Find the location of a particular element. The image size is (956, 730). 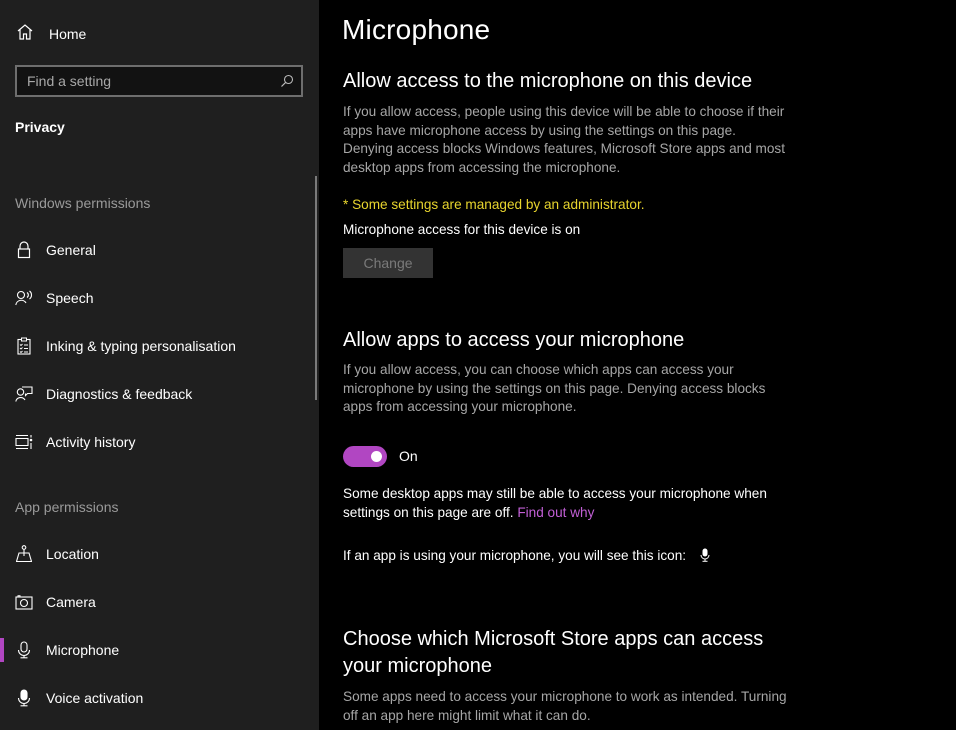

group-label-app-permissions: App permissions is located at coordinates (67, 507).